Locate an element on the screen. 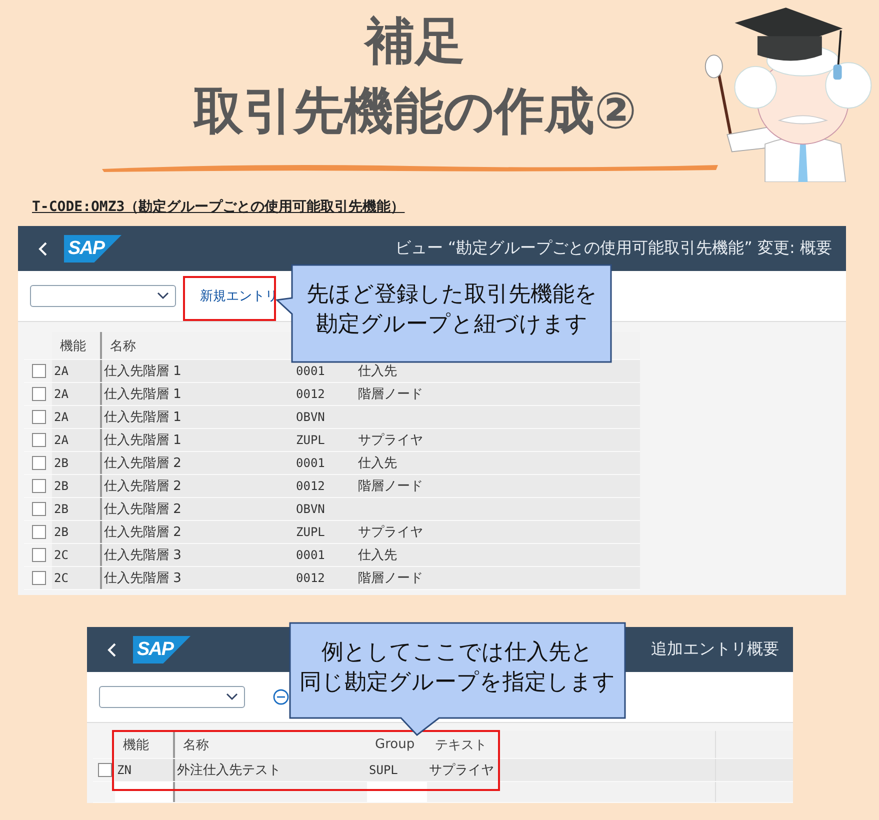 This screenshot has height=820, width=879. heading-title: 取引先機能の作成② is located at coordinates (415, 111).